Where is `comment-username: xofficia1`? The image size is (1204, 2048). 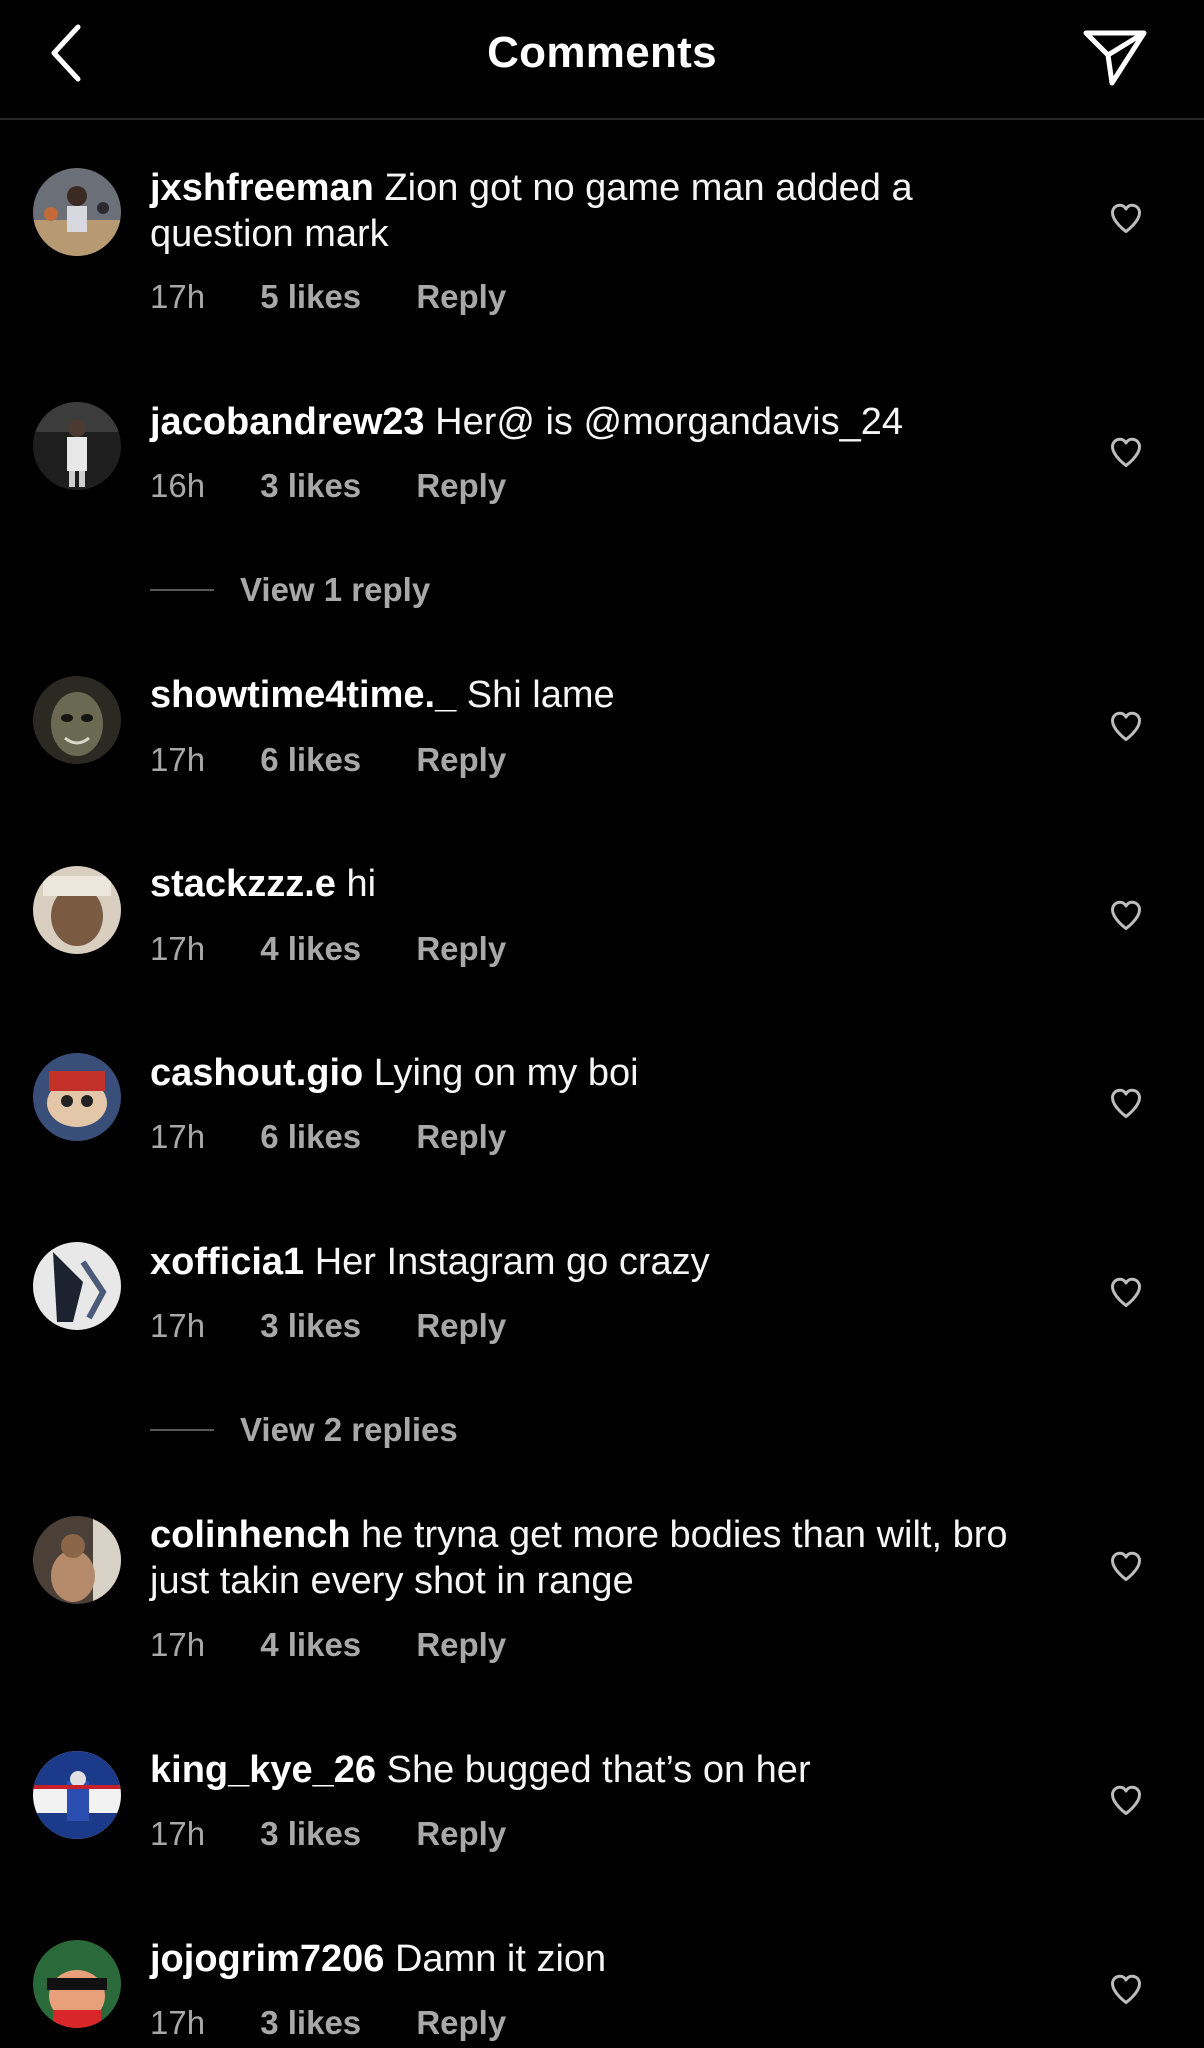 comment-username: xofficia1 is located at coordinates (227, 1262).